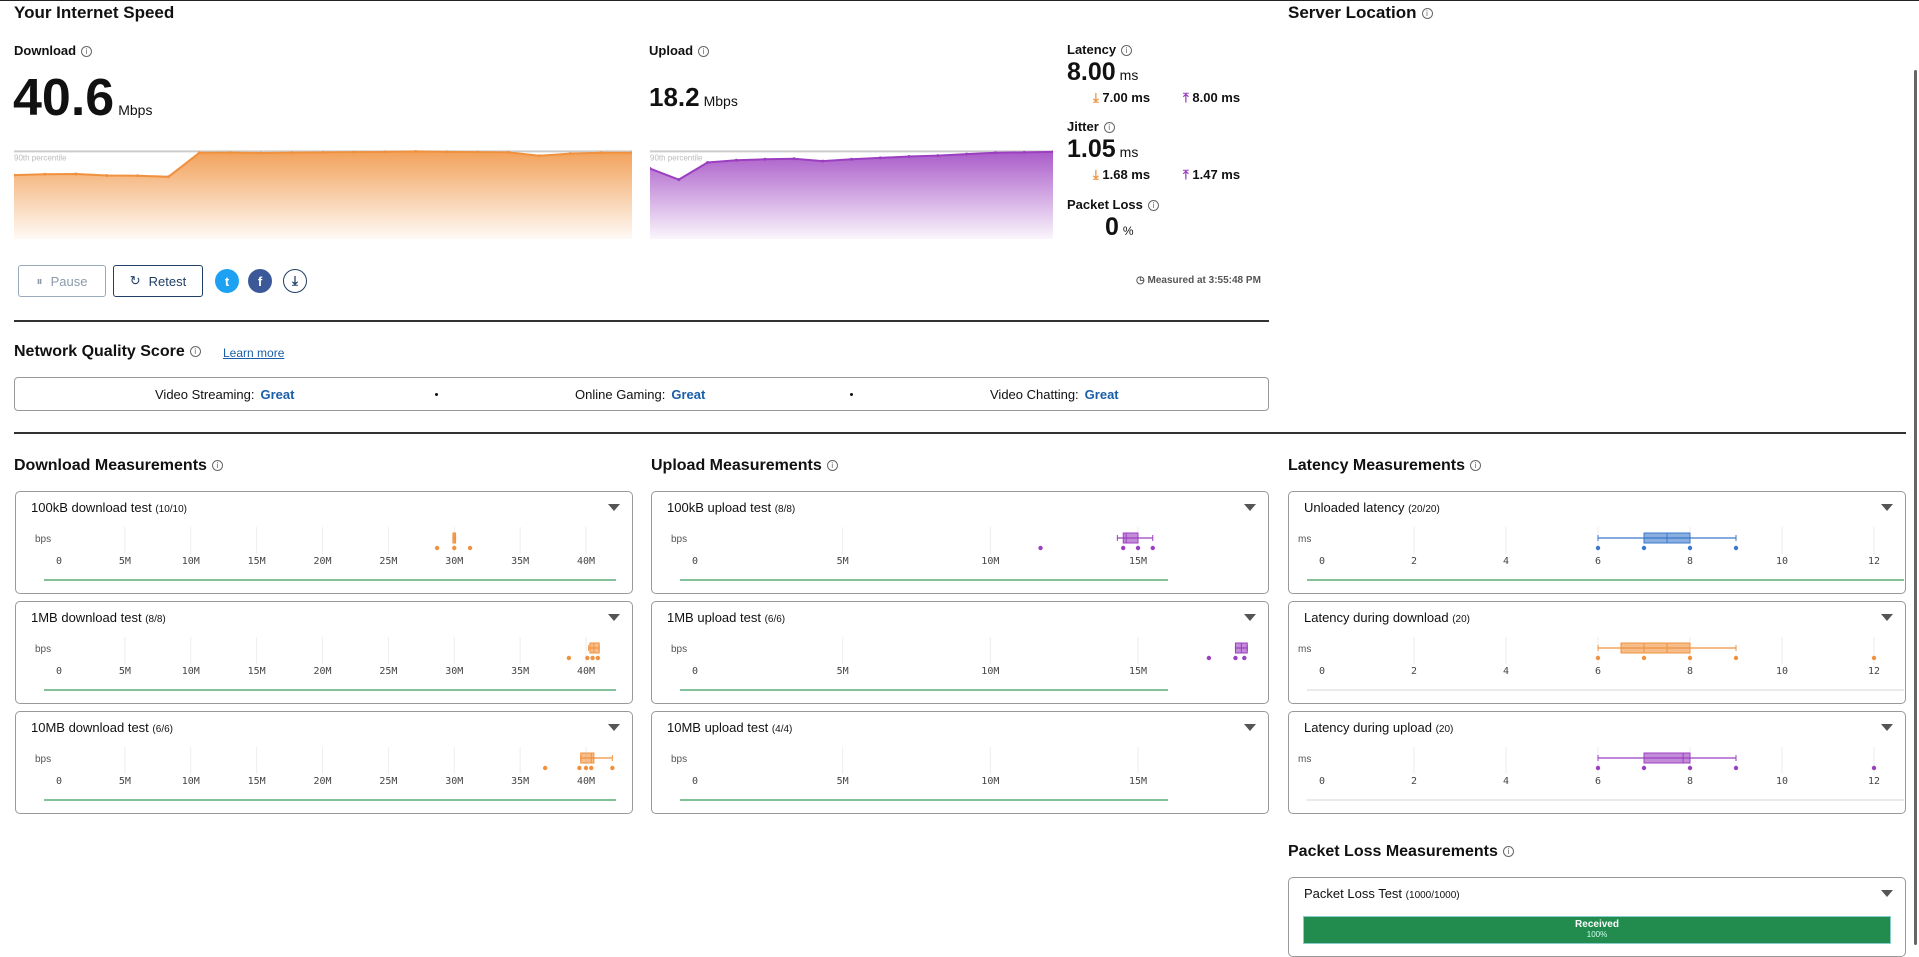 The width and height of the screenshot is (1919, 957). I want to click on download-label-text: Download, so click(45, 50).